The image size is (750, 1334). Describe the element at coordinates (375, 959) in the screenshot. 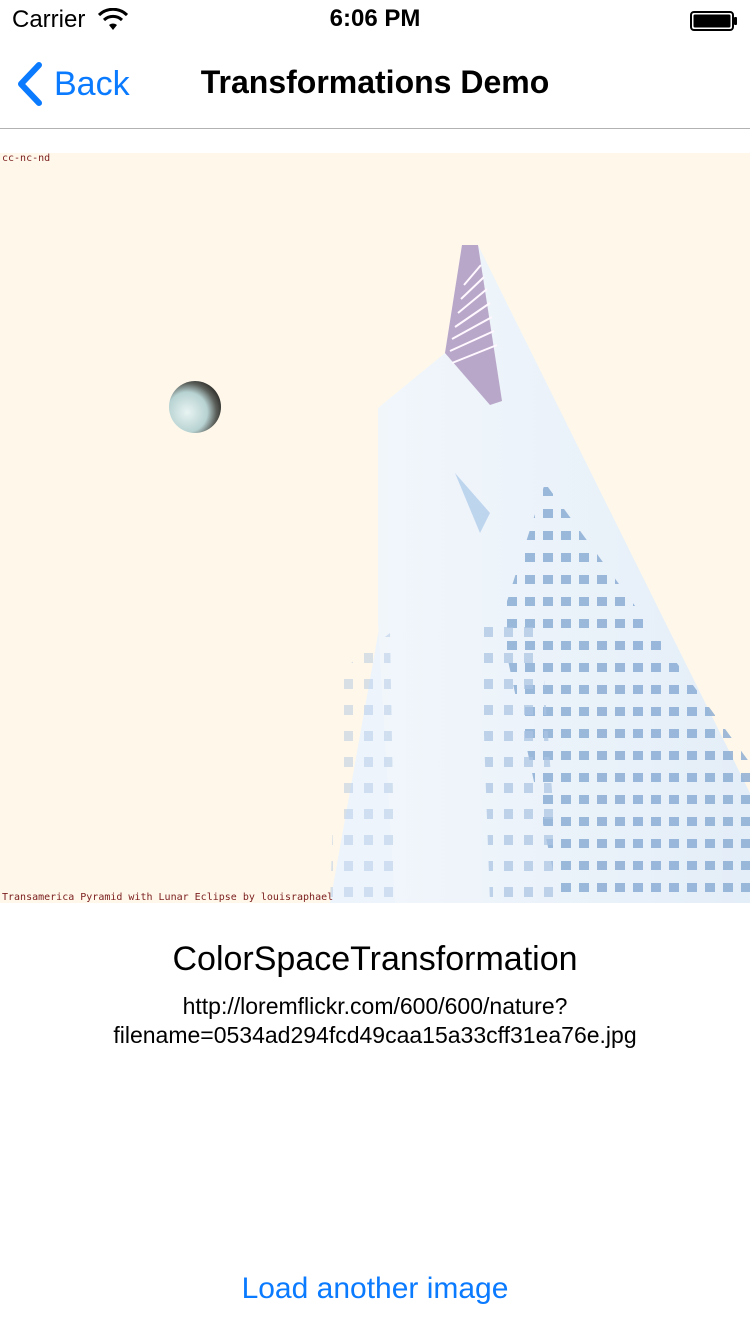

I see `transformation-name: ColorSpaceTransformation` at that location.